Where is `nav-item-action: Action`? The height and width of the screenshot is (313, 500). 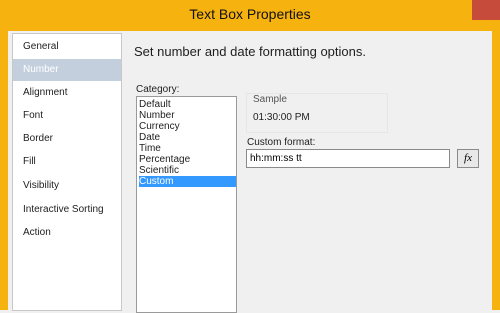 nav-item-action: Action is located at coordinates (67, 233).